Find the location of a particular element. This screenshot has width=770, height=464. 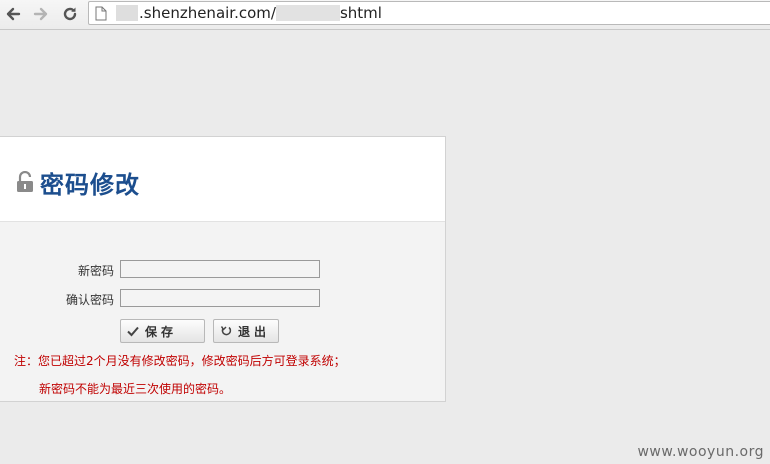

page-icon is located at coordinates (101, 13).